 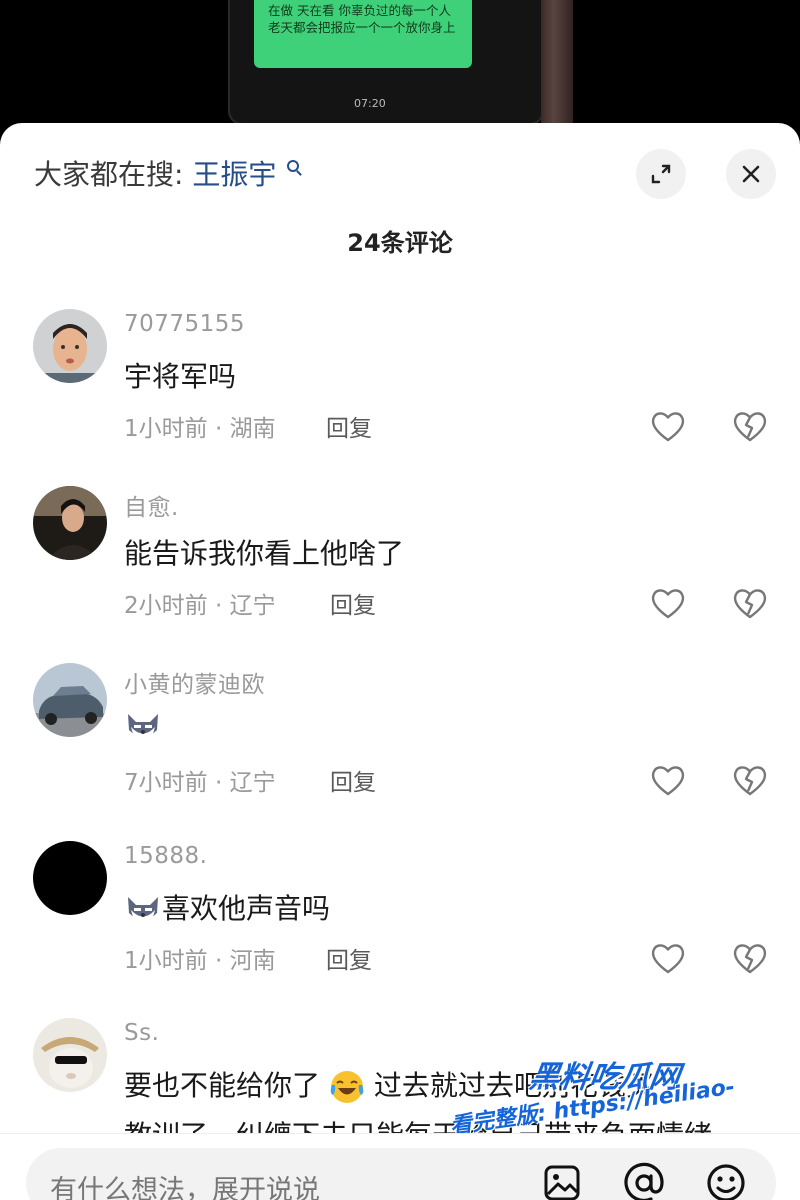 What do you see at coordinates (557, 65) in the screenshot?
I see `video-background` at bounding box center [557, 65].